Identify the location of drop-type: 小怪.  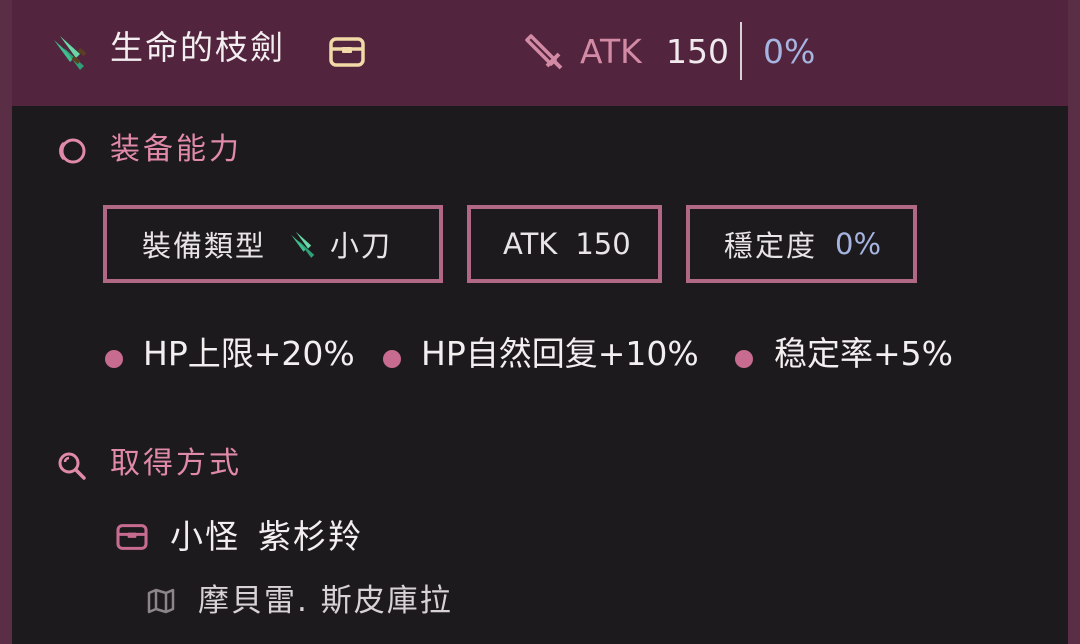
(205, 536).